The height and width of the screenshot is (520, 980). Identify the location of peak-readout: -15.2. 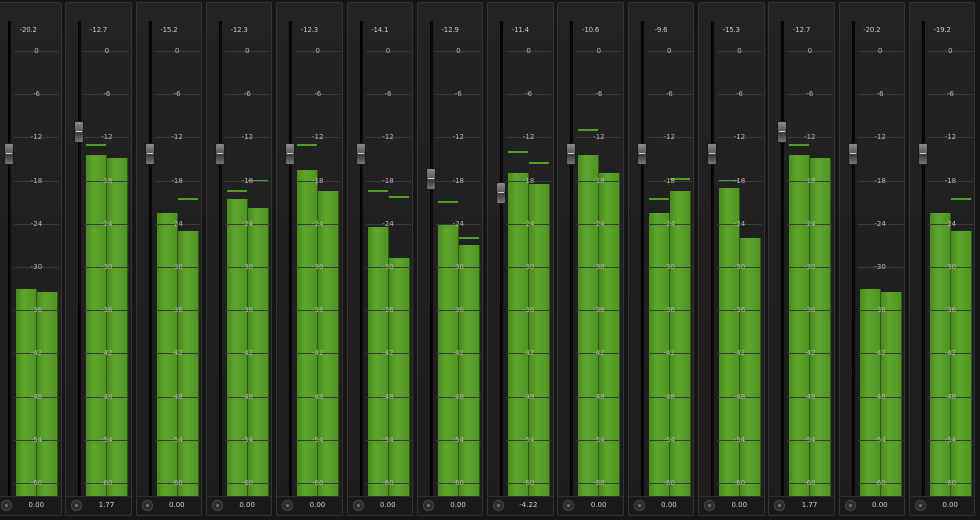
(169, 30).